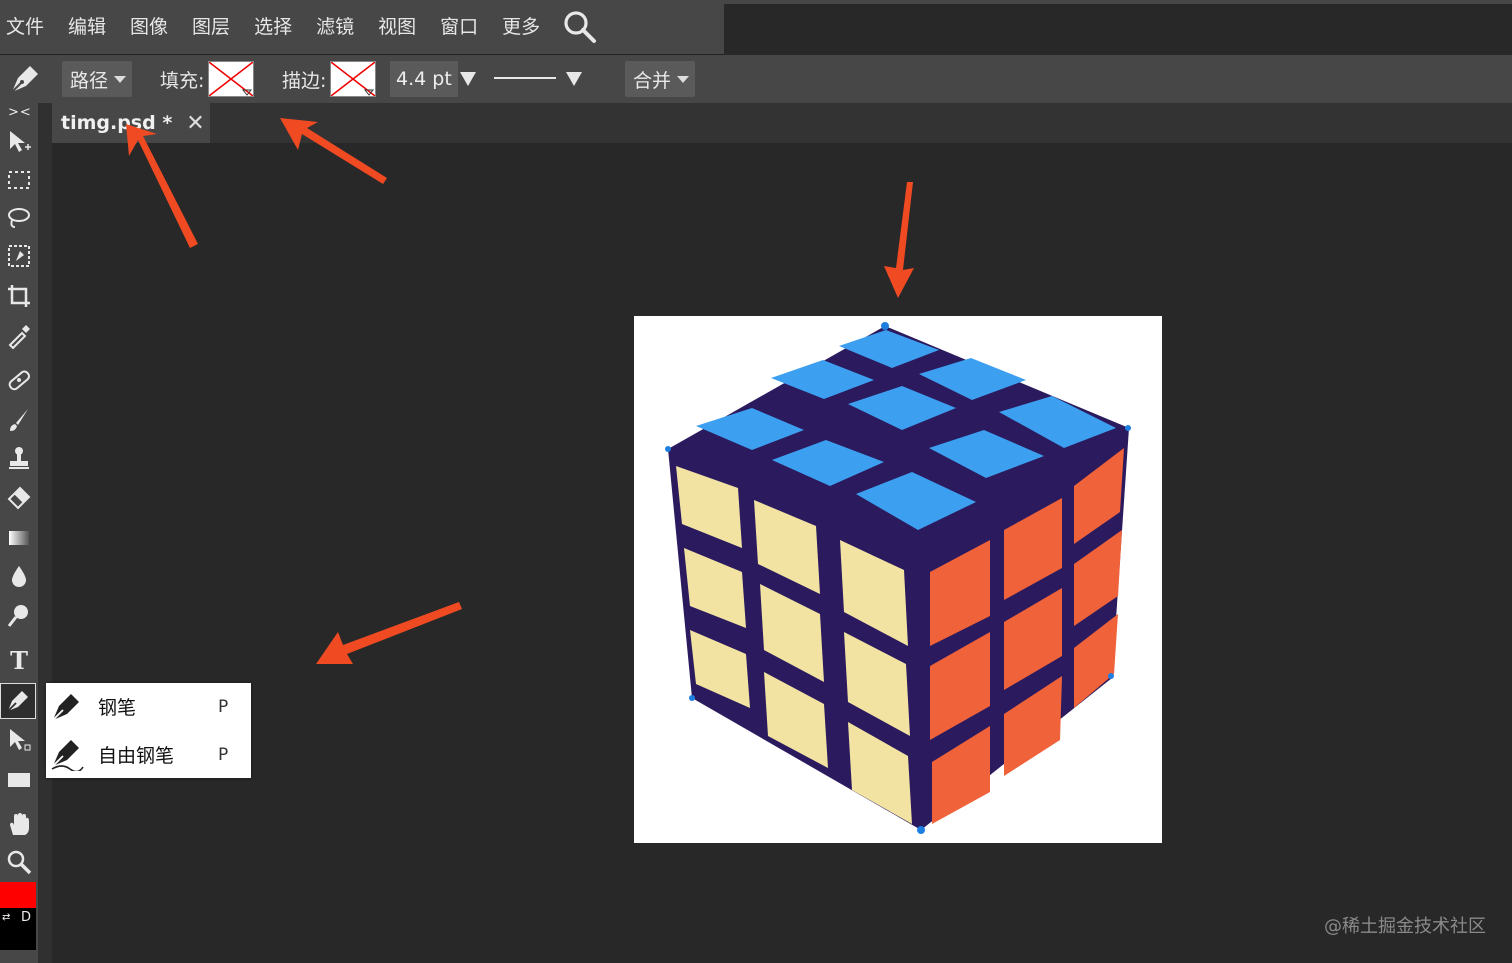 This screenshot has height=963, width=1512. Describe the element at coordinates (231, 79) in the screenshot. I see `fill-swatch` at that location.